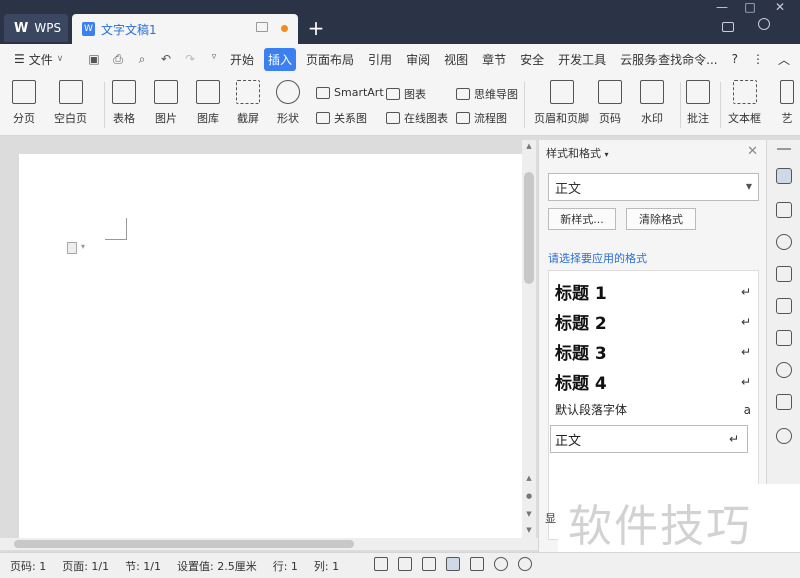  What do you see at coordinates (214, 59) in the screenshot?
I see `customize-chevron-icon: ▿` at bounding box center [214, 59].